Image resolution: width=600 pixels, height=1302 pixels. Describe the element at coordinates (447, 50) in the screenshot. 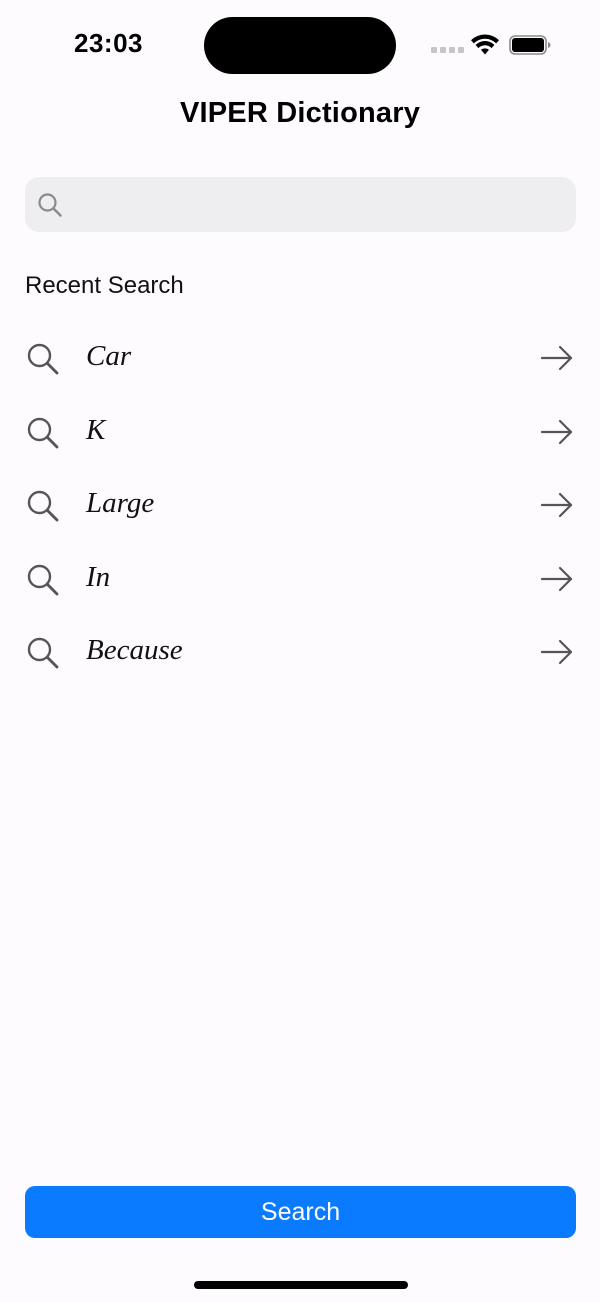

I see `cellular-signal-icon` at that location.